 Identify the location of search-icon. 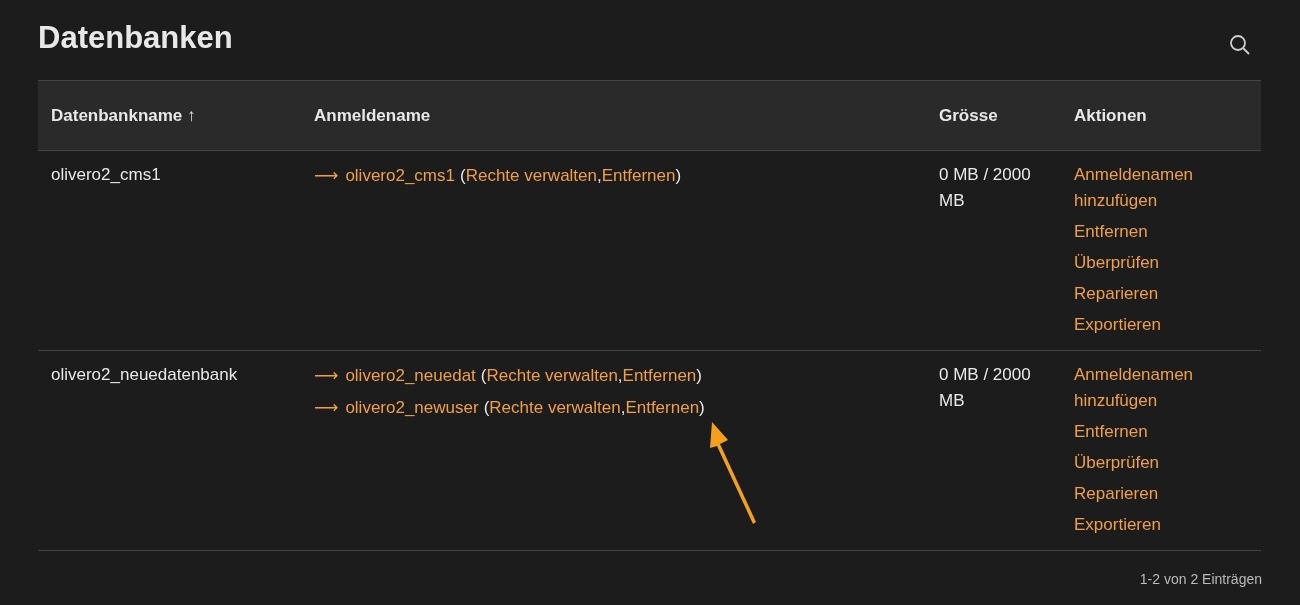
(1240, 45).